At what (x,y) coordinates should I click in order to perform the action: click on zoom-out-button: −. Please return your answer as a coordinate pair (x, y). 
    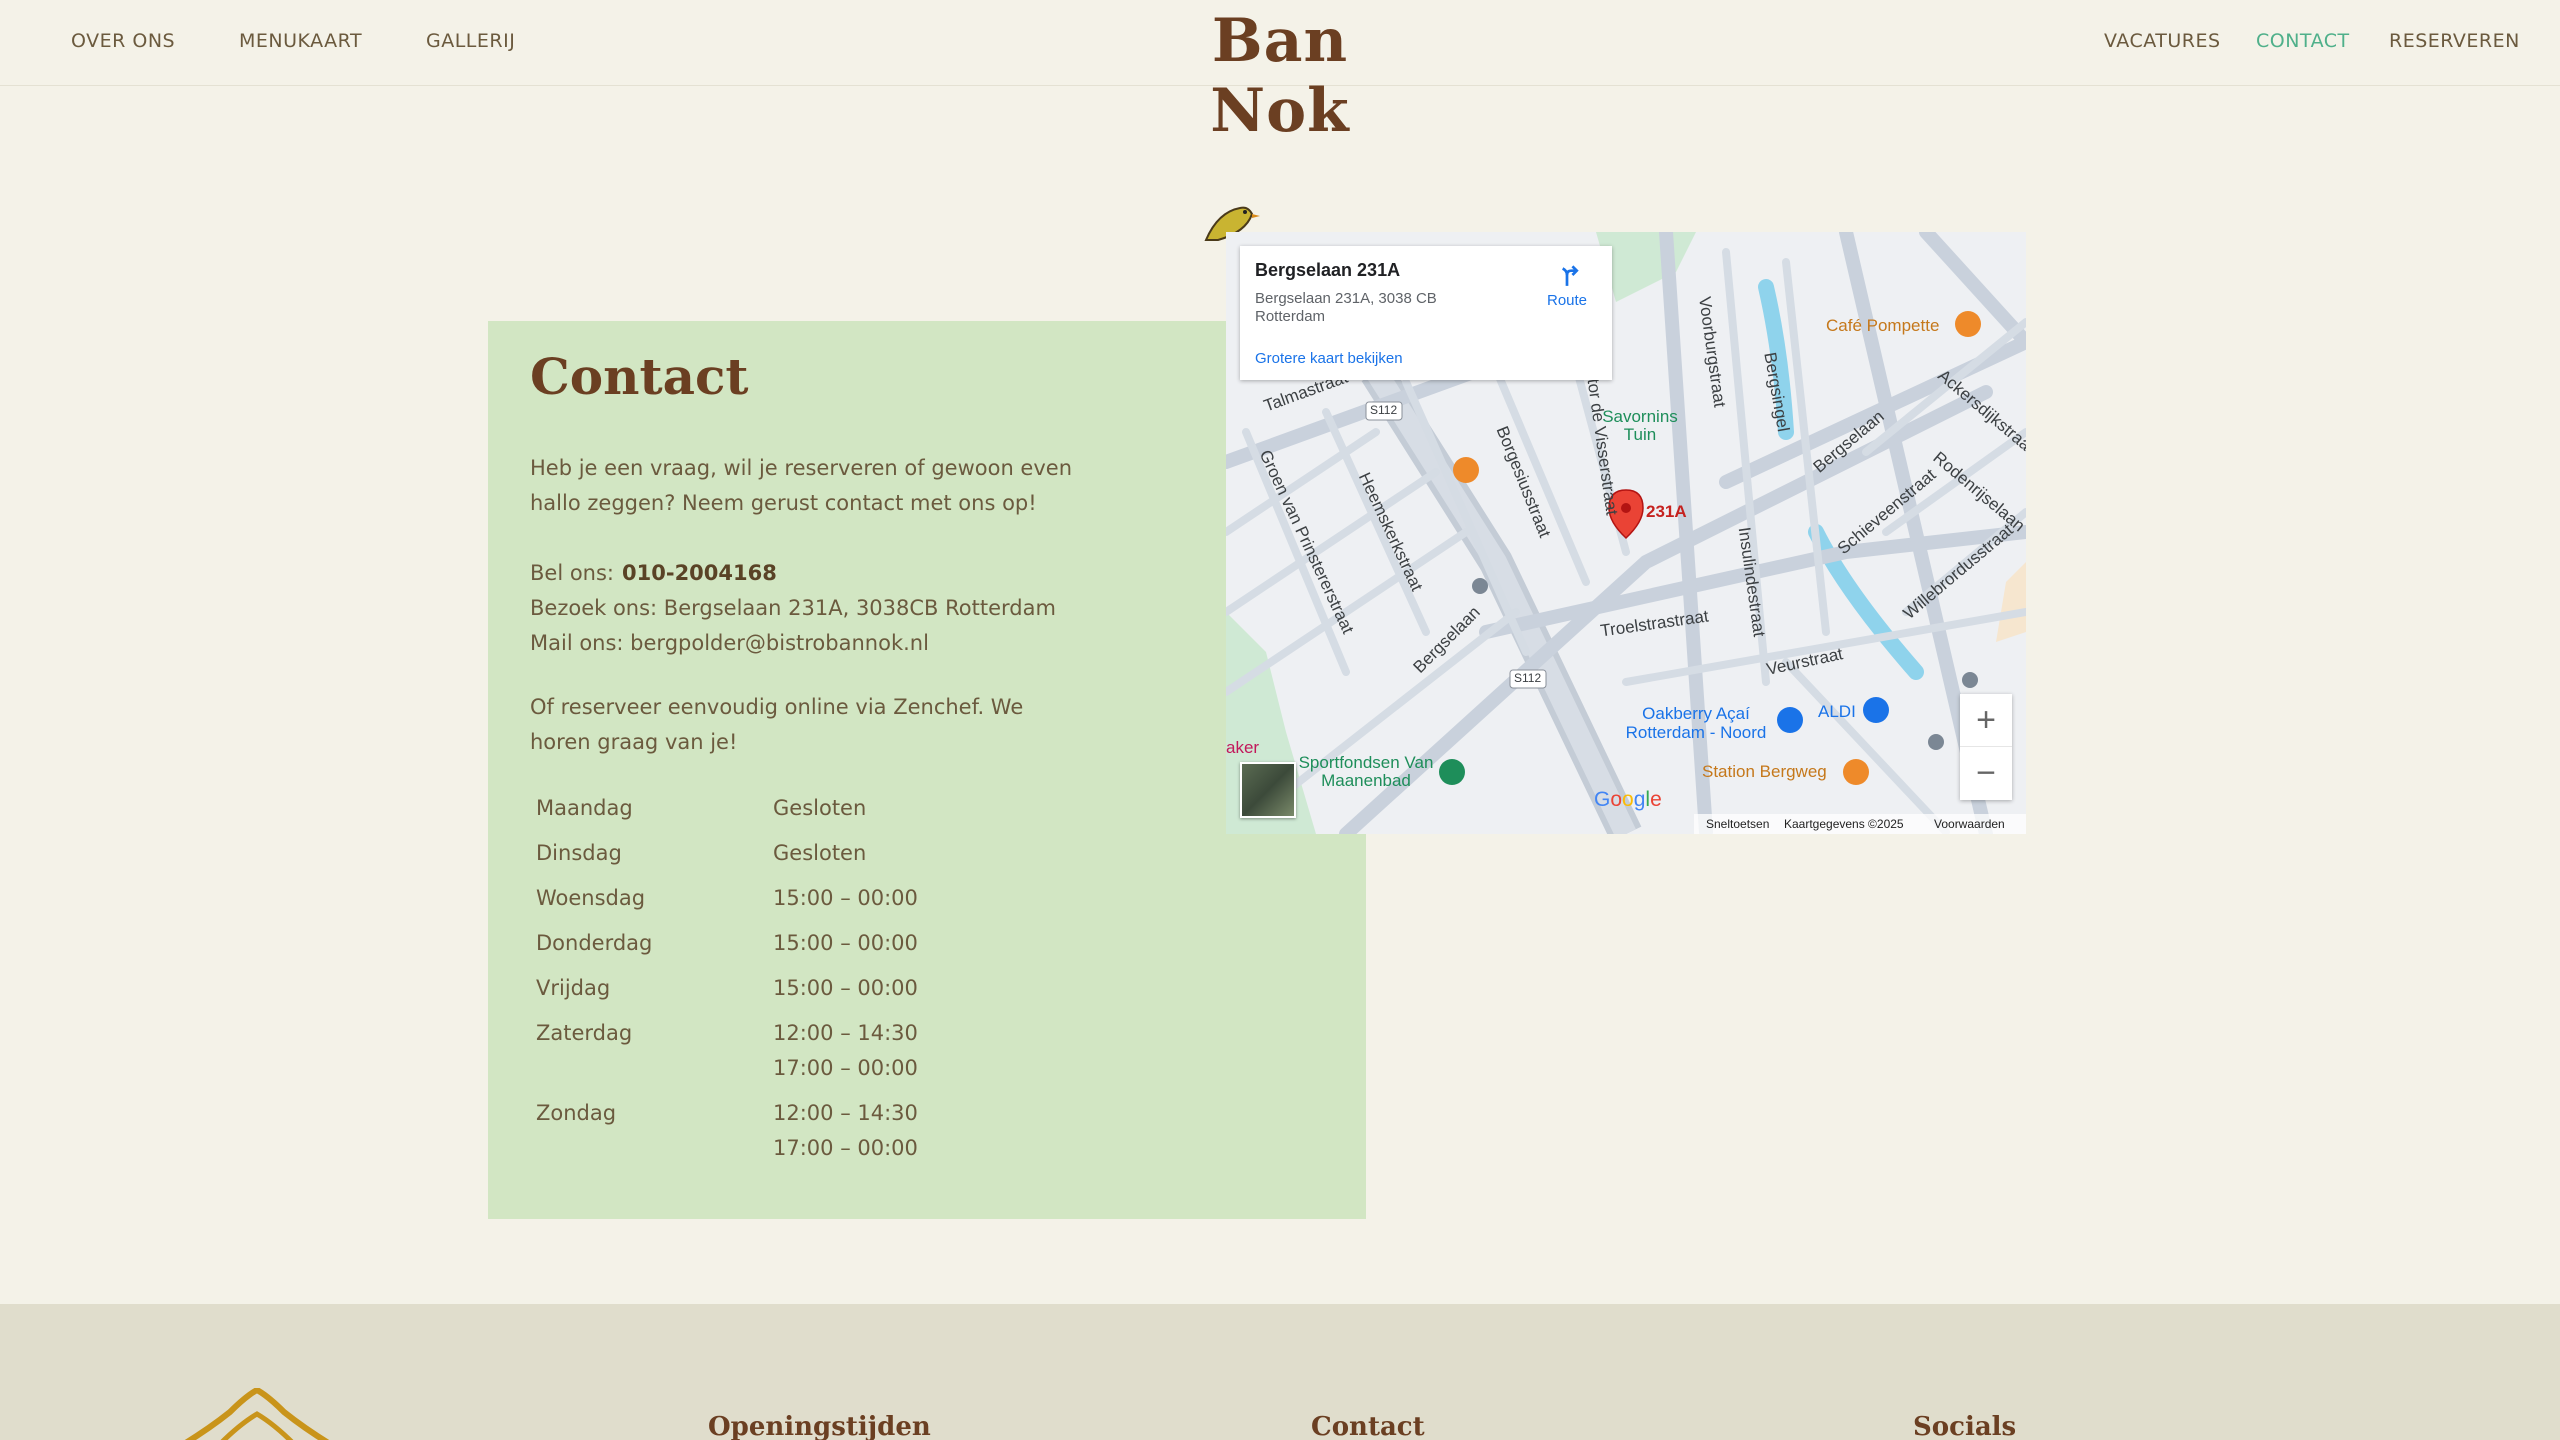
    Looking at the image, I should click on (1986, 773).